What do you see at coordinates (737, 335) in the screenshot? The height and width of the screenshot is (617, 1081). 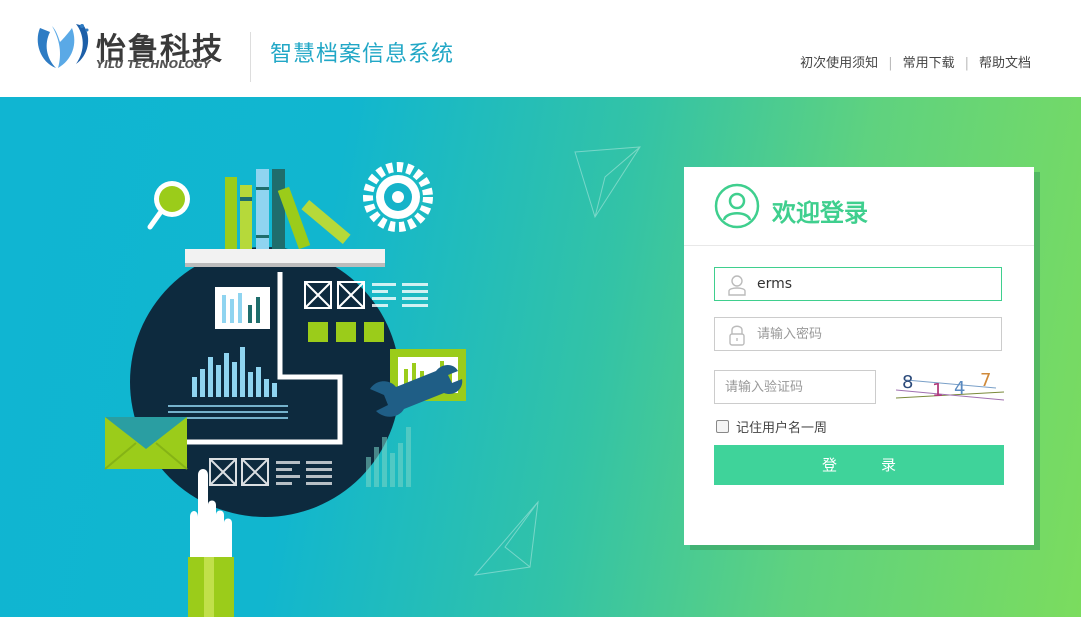 I see `lock-icon` at bounding box center [737, 335].